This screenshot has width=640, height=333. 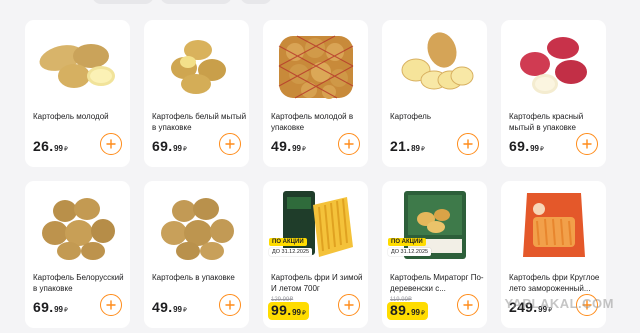 I want to click on product-name: Картофель молодой в упаковке, so click(x=312, y=122).